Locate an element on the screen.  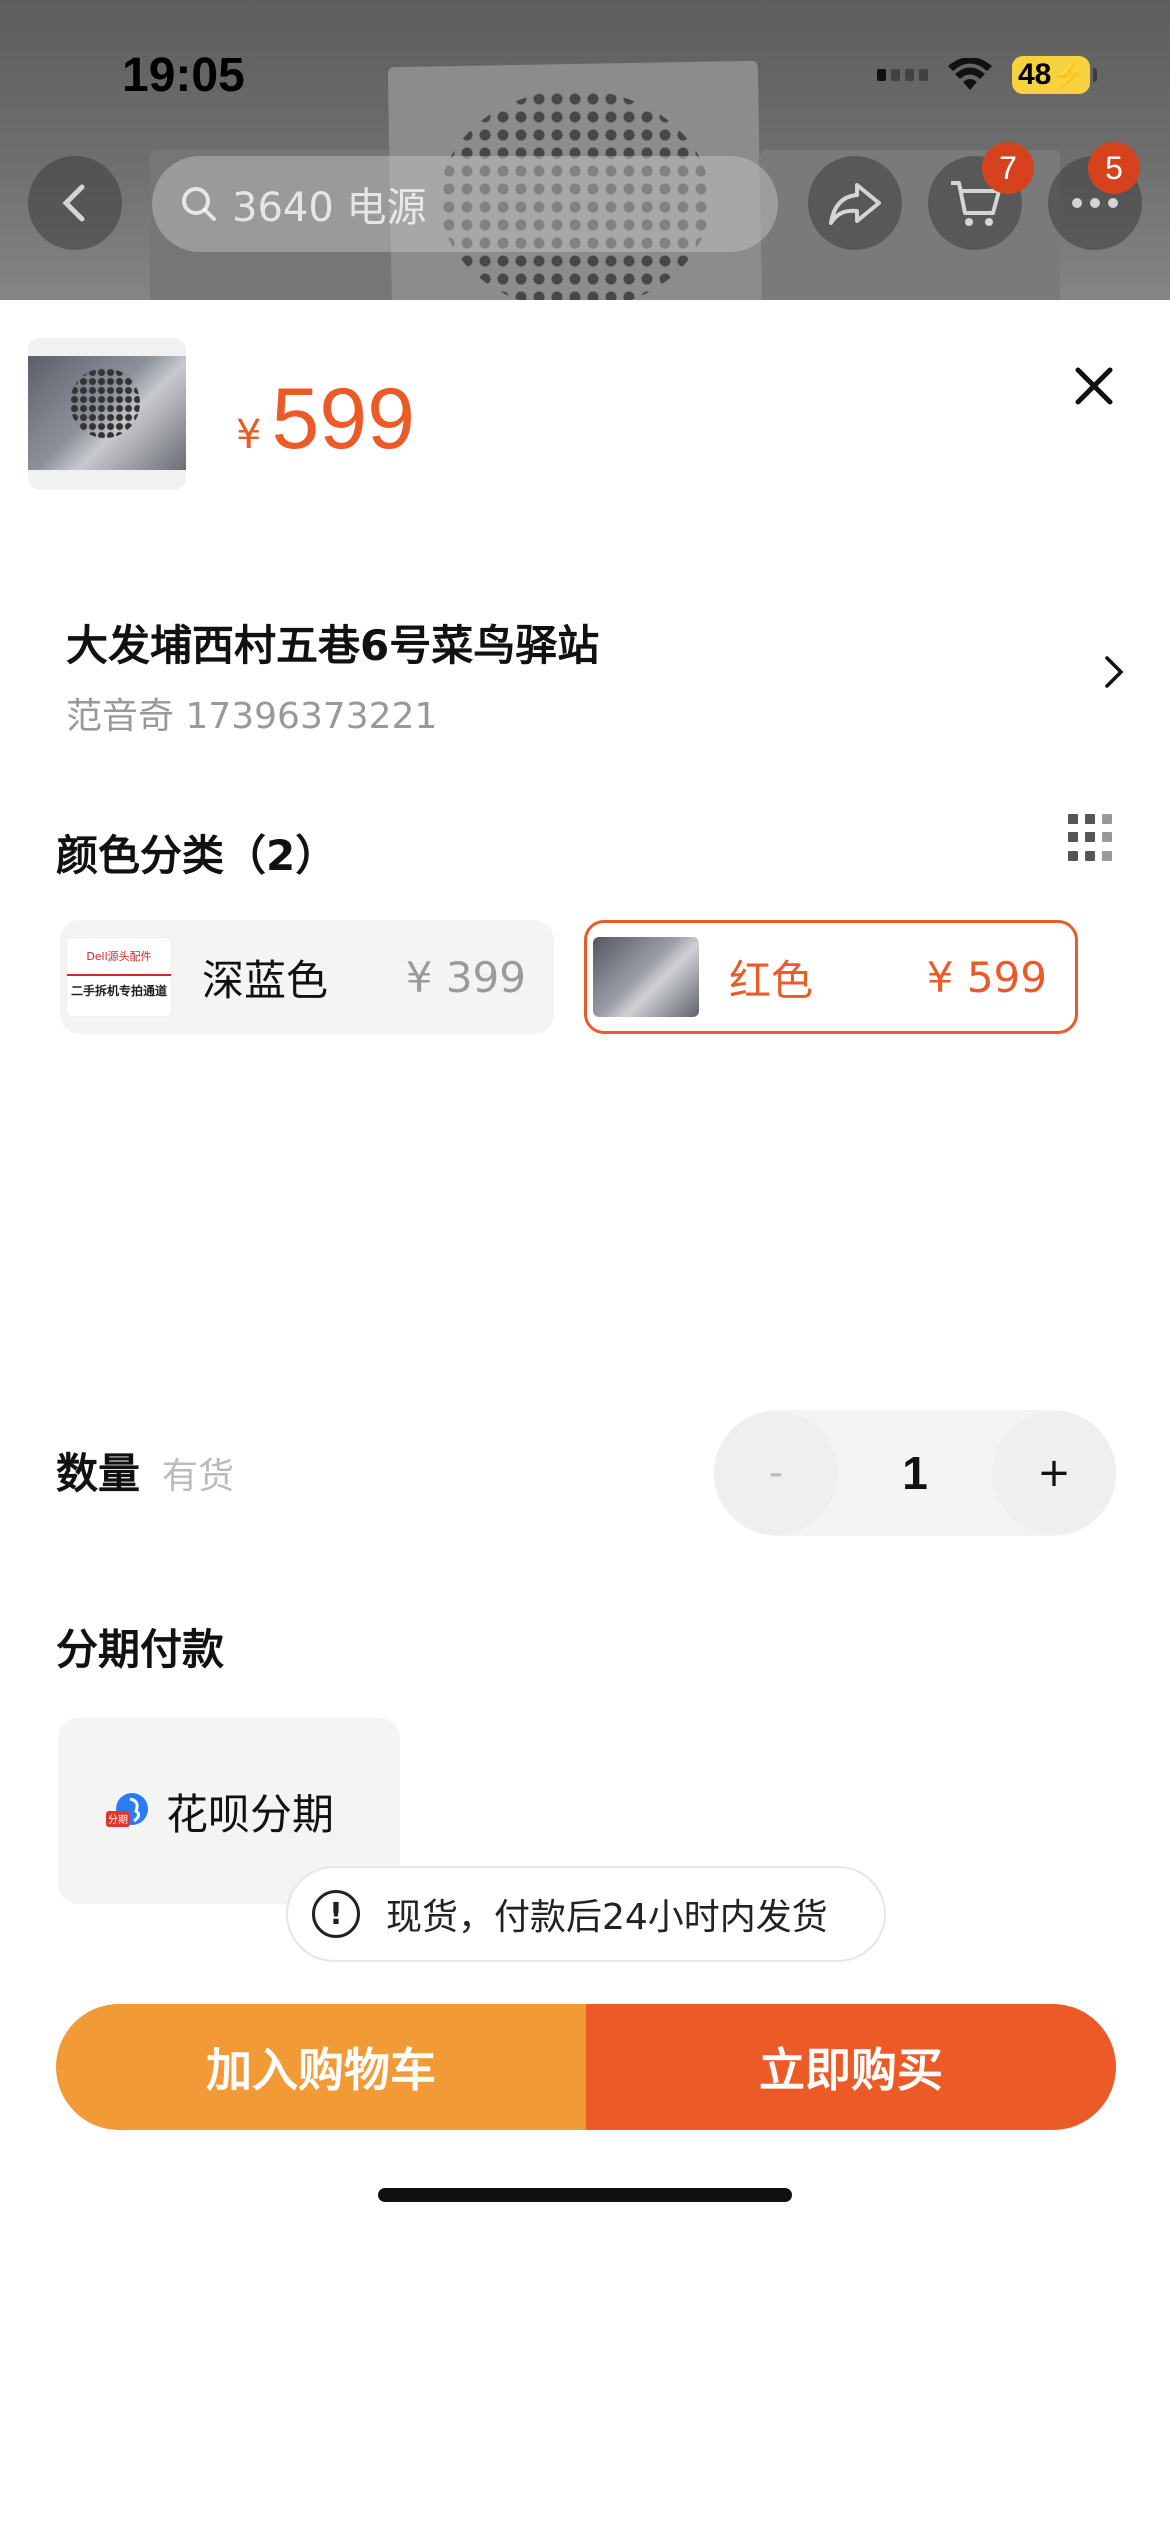
product-price: ¥ 599 is located at coordinates (325, 419).